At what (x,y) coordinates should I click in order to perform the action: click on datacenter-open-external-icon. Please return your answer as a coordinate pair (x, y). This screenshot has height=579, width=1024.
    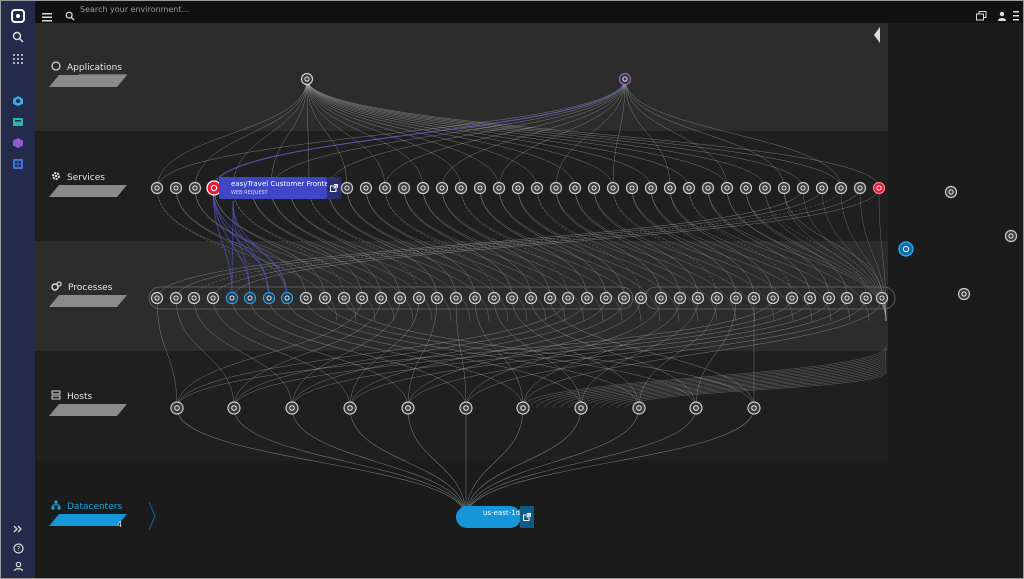
    Looking at the image, I should click on (527, 517).